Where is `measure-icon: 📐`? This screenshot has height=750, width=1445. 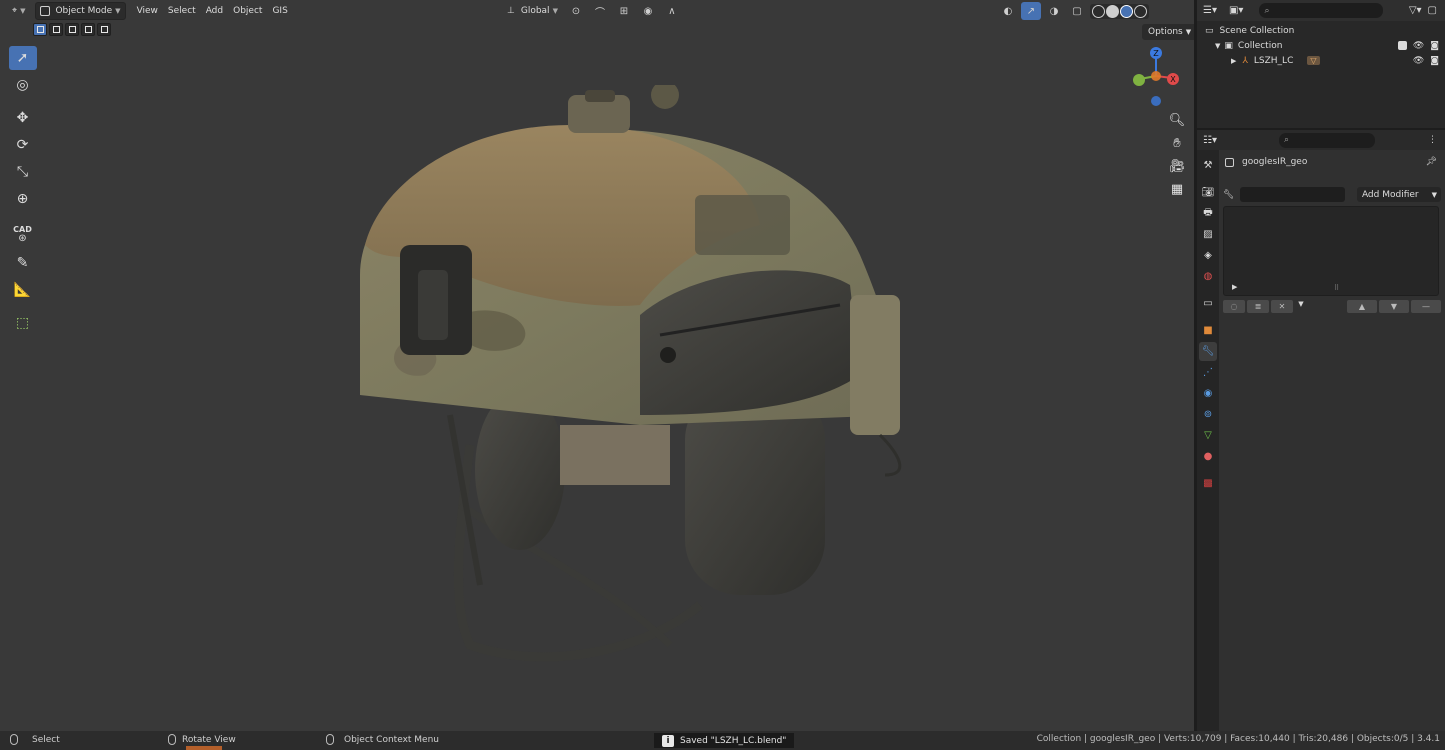
measure-icon: 📐 is located at coordinates (22, 290).